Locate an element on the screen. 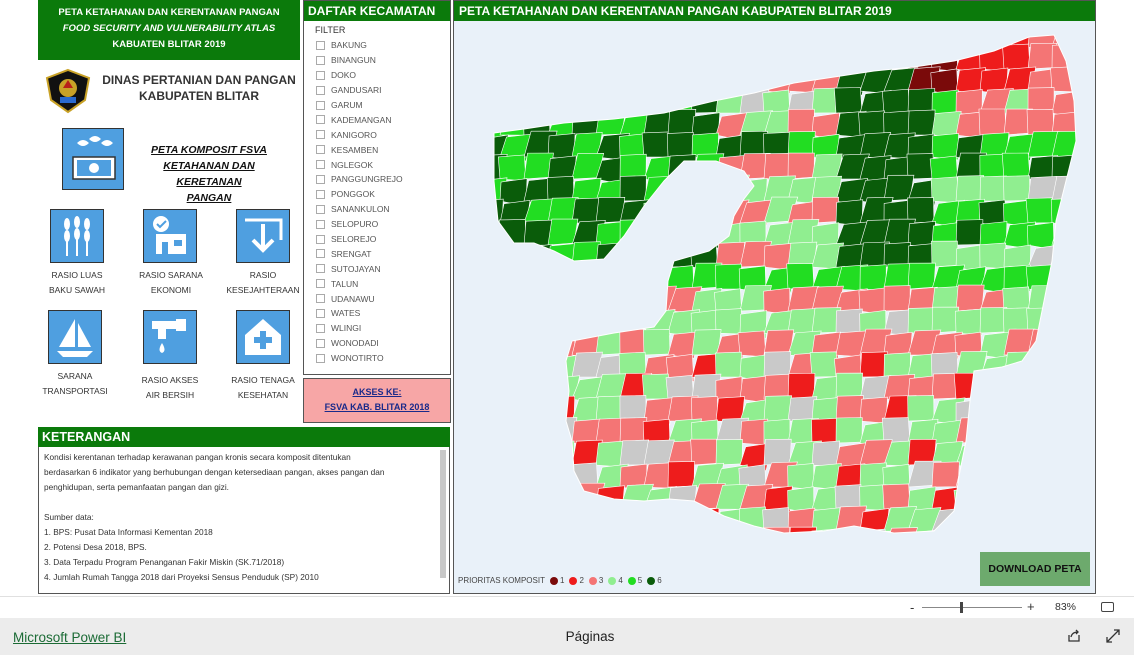 This screenshot has height=655, width=1134. kecamatan-item: TALUN is located at coordinates (377, 283).